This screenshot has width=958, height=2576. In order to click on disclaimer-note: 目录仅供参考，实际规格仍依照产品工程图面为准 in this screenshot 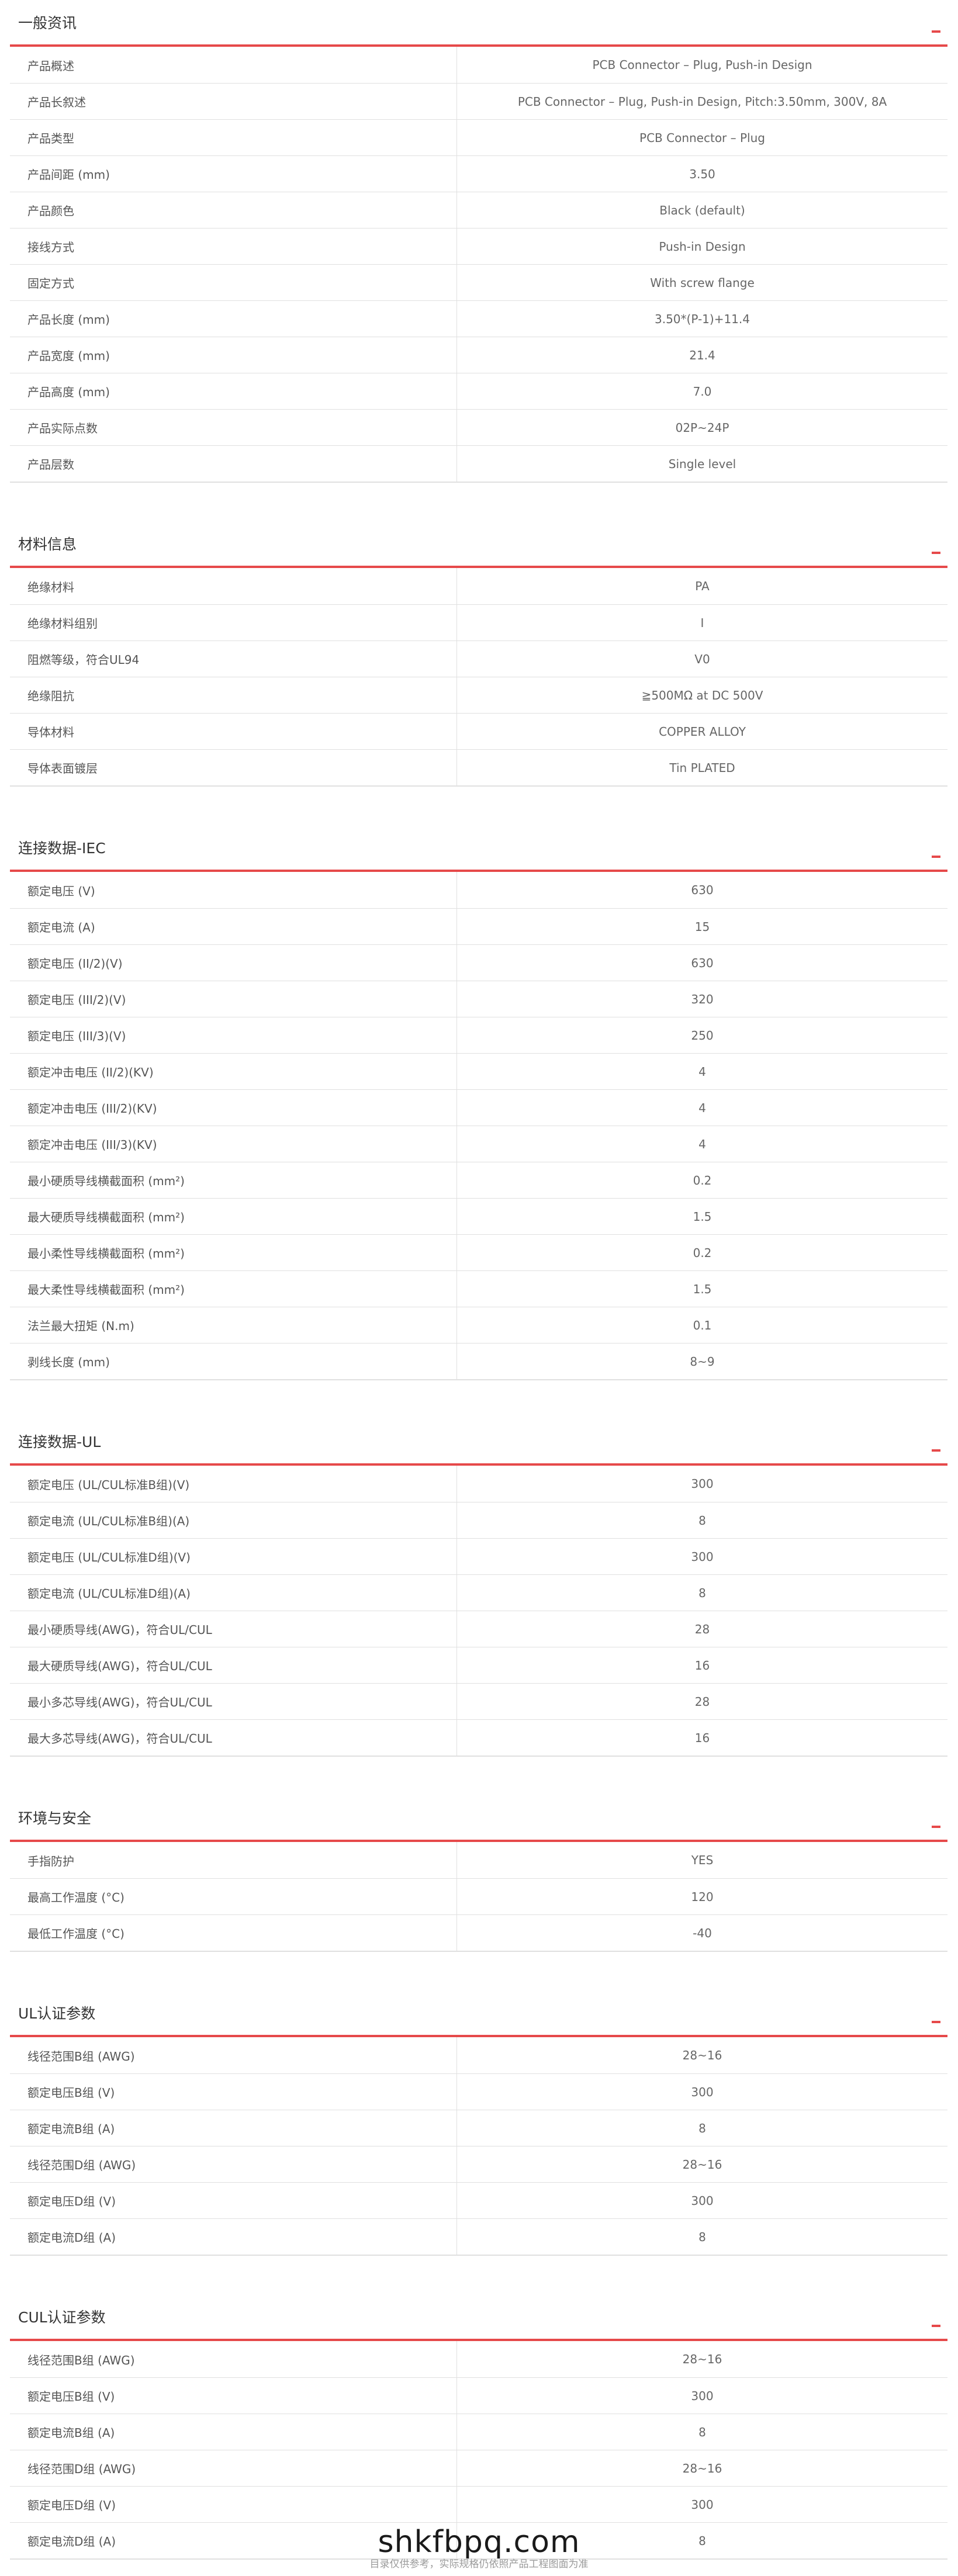, I will do `click(479, 2564)`.